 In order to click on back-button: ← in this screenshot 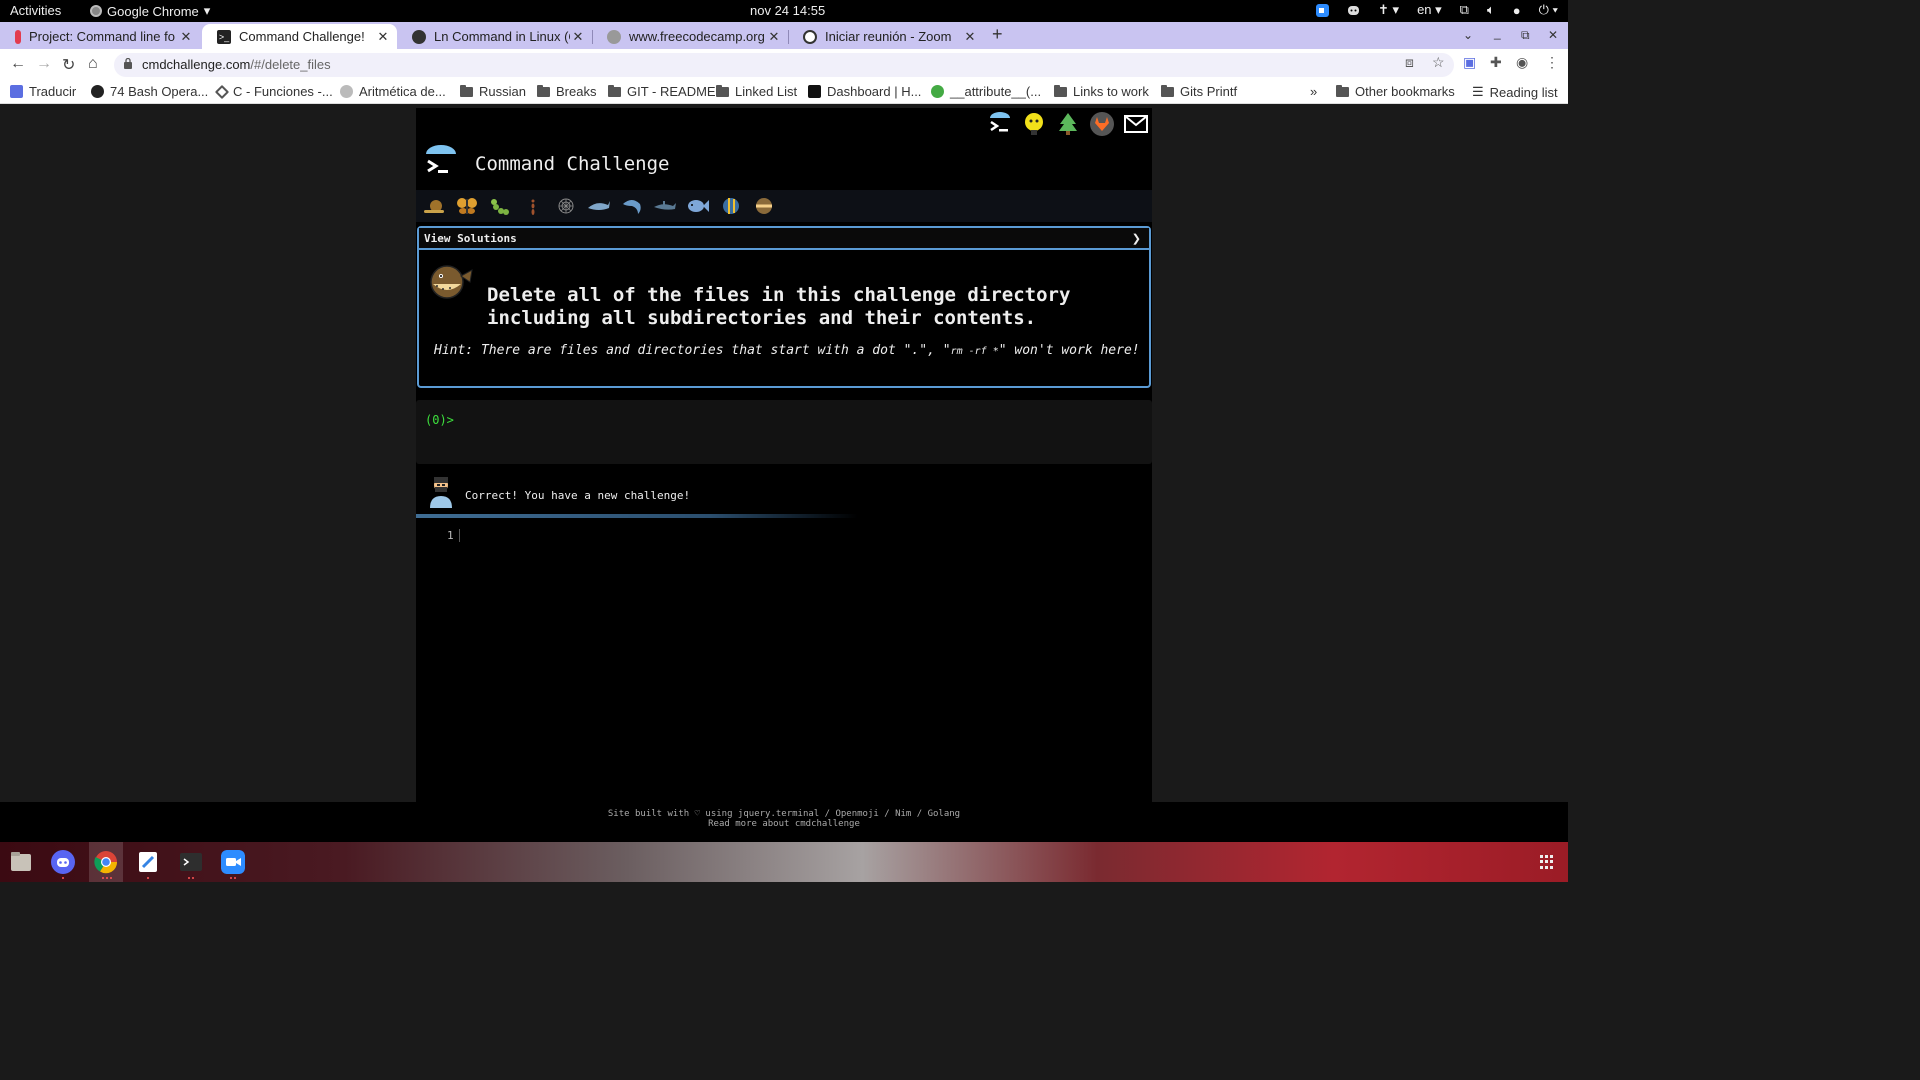, I will do `click(18, 64)`.